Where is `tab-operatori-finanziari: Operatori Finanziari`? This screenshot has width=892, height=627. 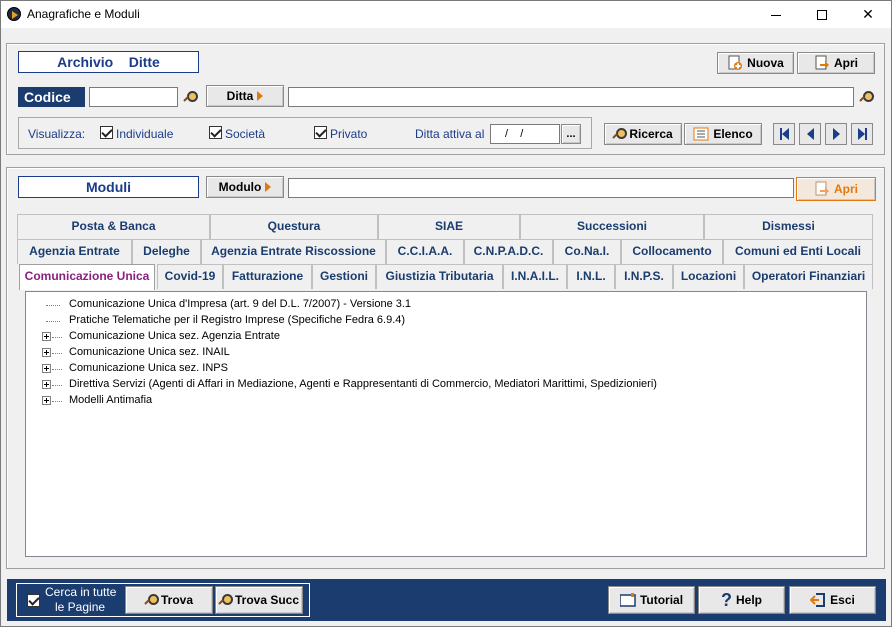 tab-operatori-finanziari: Operatori Finanziari is located at coordinates (808, 276).